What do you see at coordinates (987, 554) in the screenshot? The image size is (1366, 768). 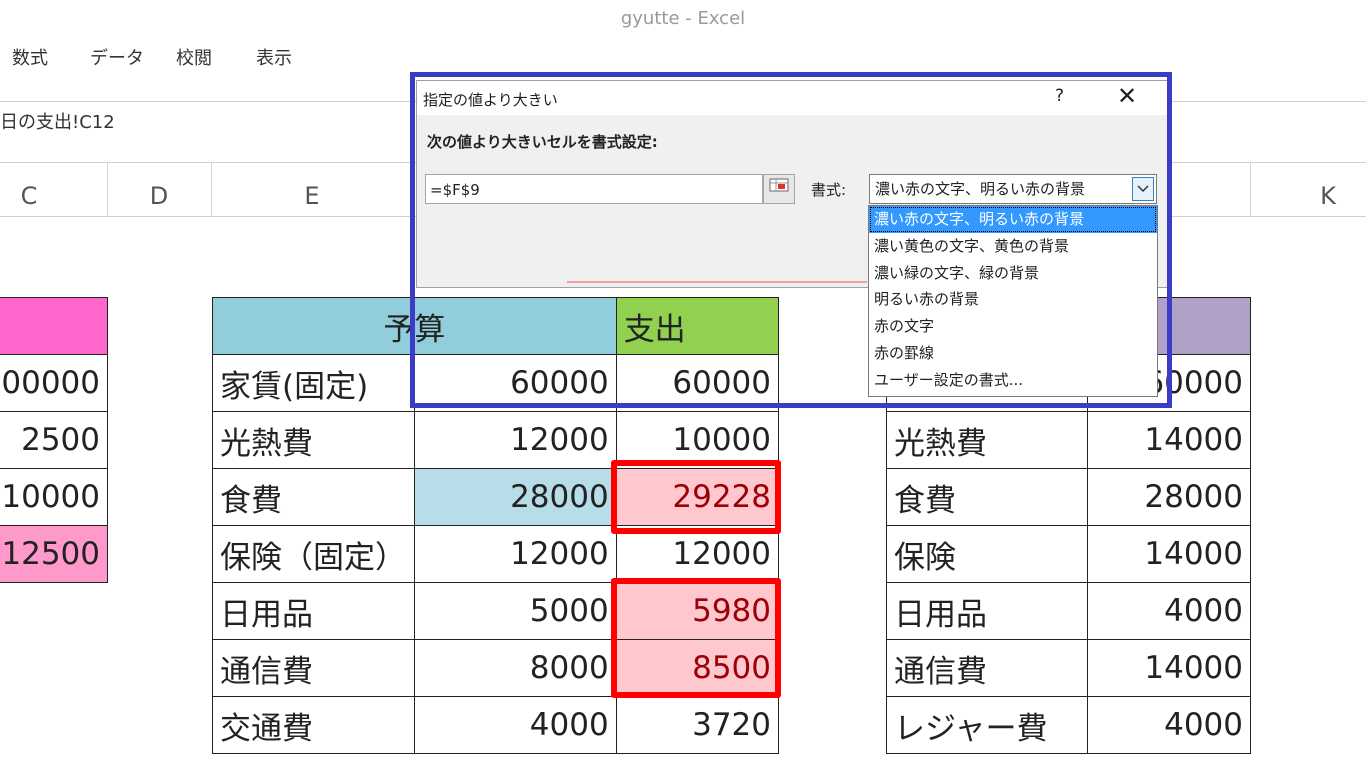 I see `item-cell: 保険` at bounding box center [987, 554].